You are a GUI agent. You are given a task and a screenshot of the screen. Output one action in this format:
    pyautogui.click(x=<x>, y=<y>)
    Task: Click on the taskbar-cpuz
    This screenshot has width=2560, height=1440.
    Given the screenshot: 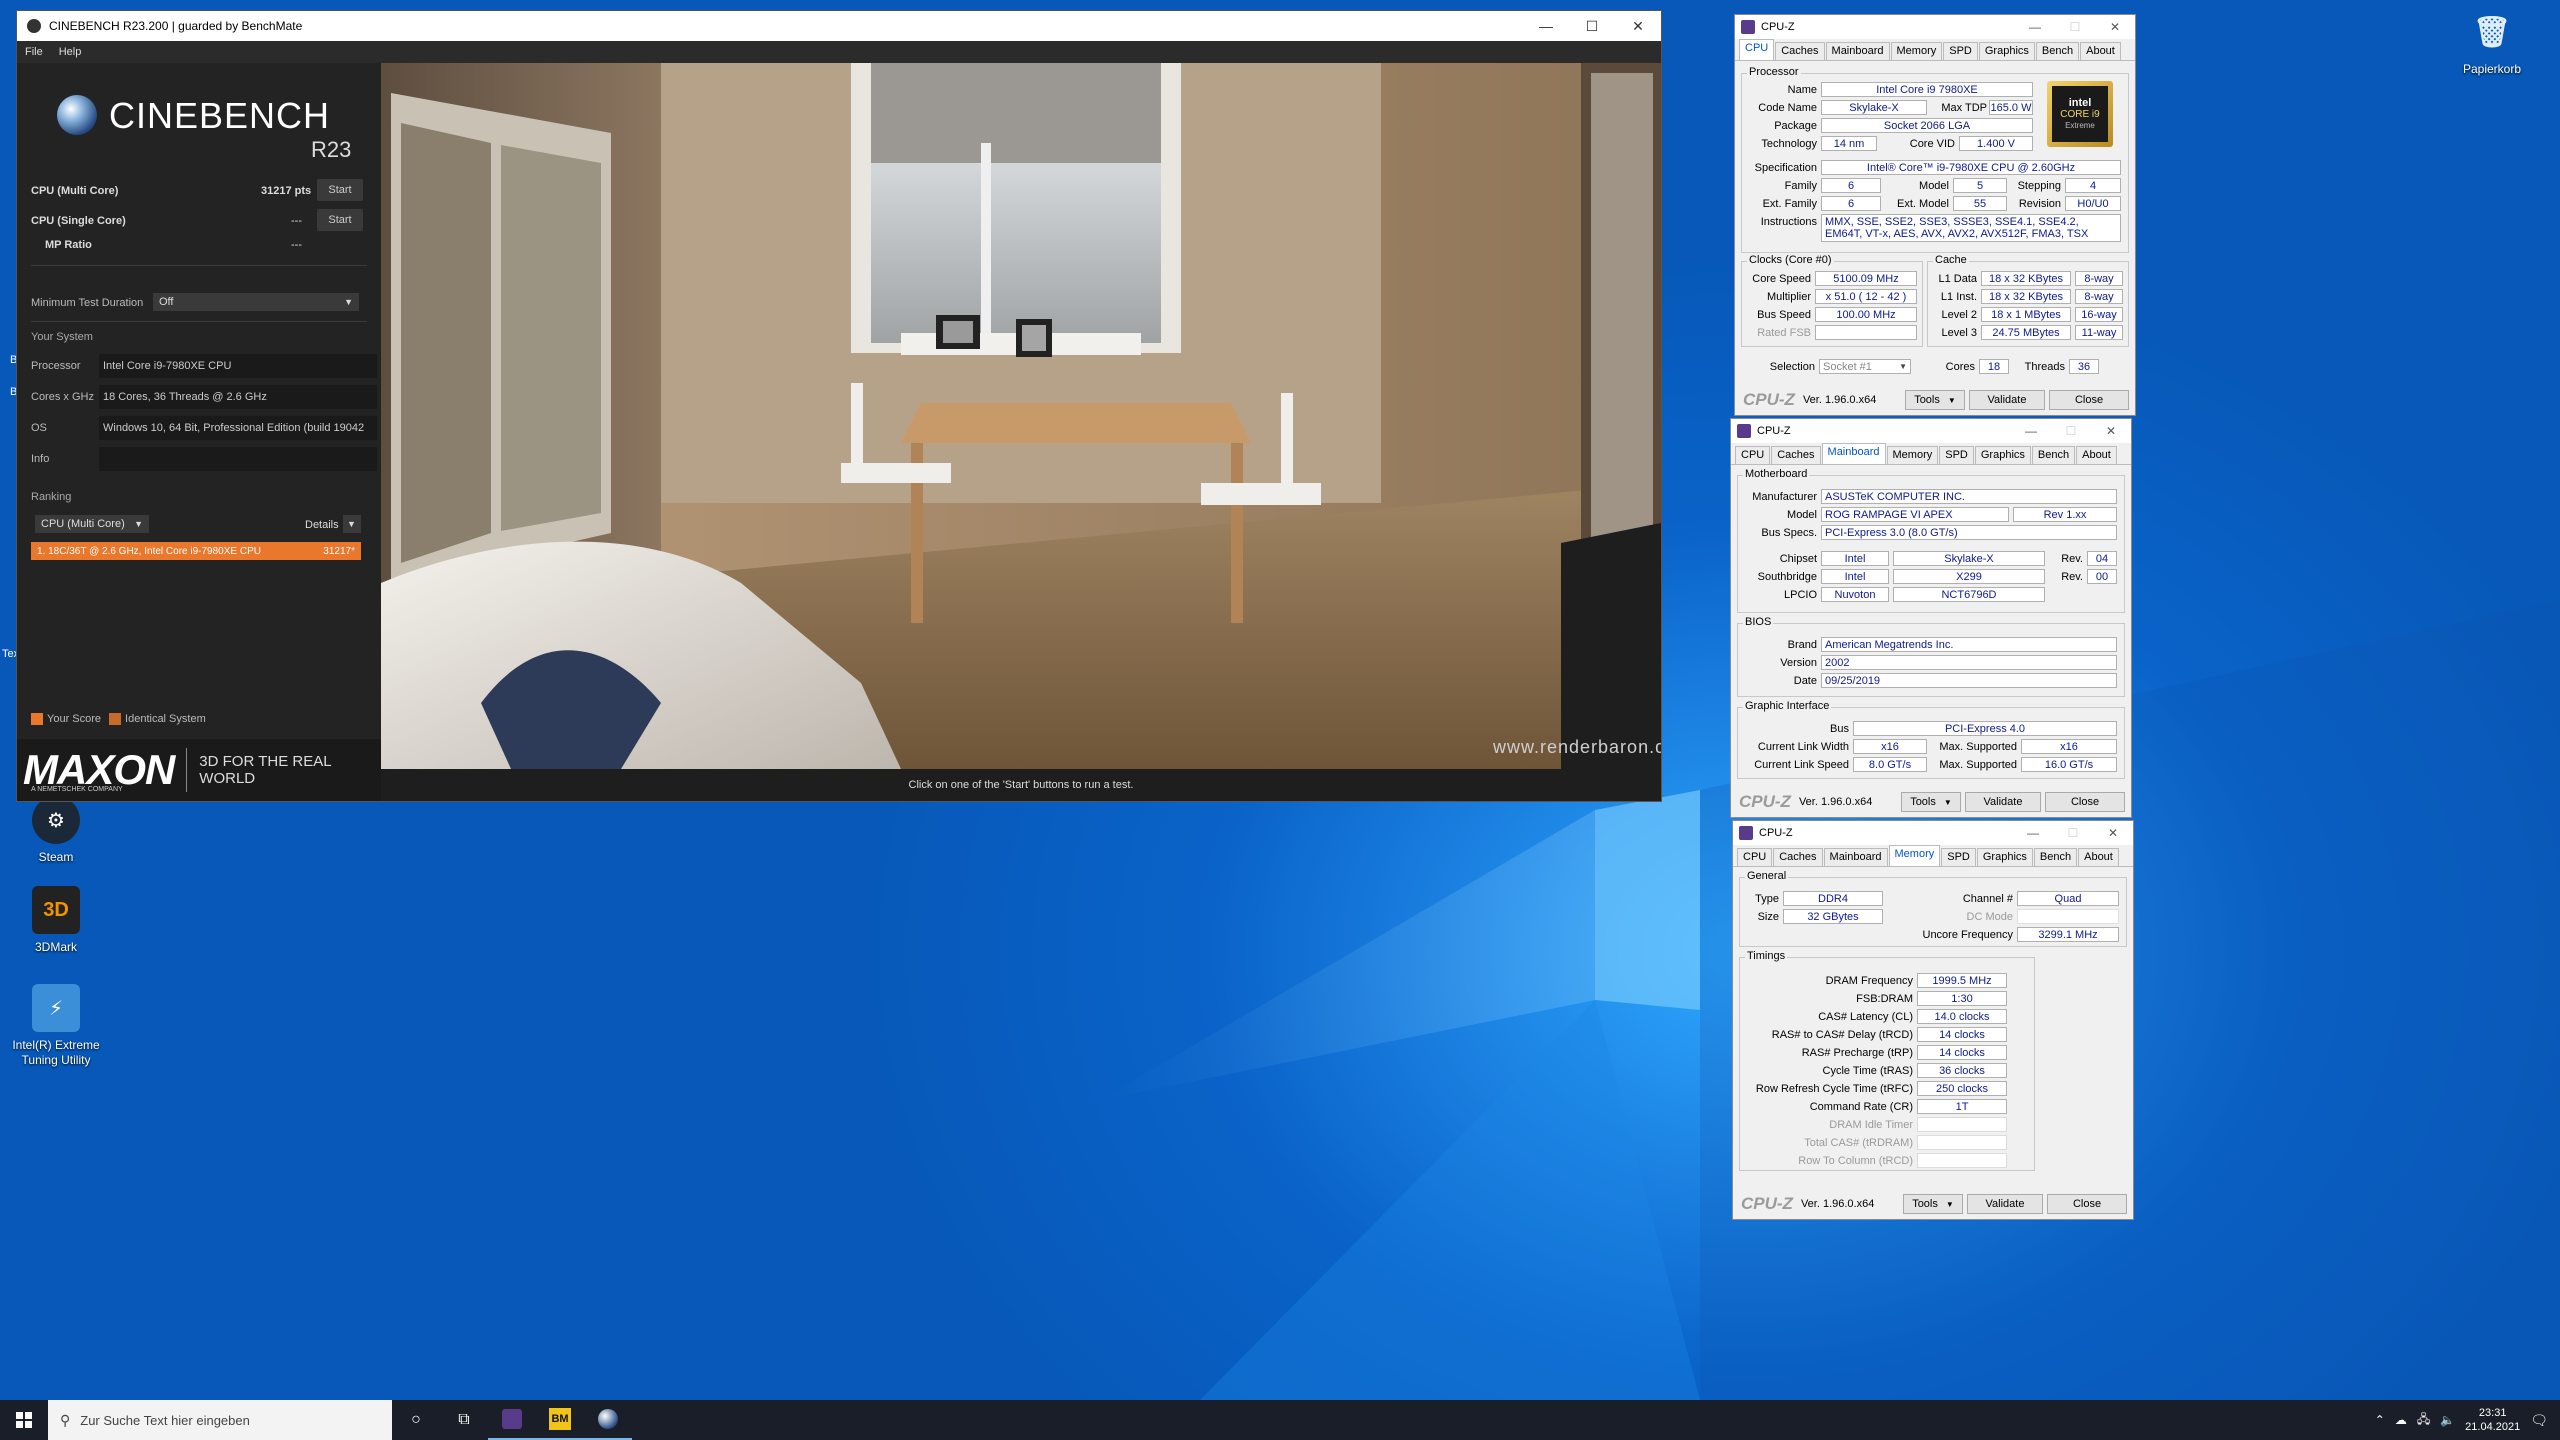 What is the action you would take?
    pyautogui.click(x=512, y=1420)
    